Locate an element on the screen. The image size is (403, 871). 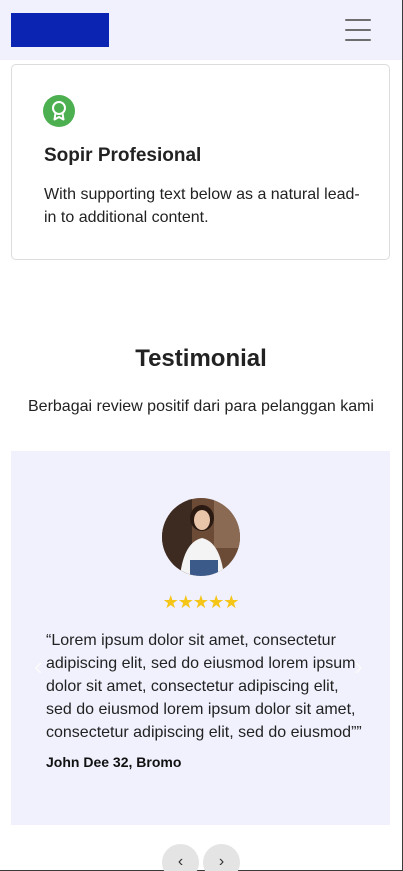
customer-avatar is located at coordinates (201, 537).